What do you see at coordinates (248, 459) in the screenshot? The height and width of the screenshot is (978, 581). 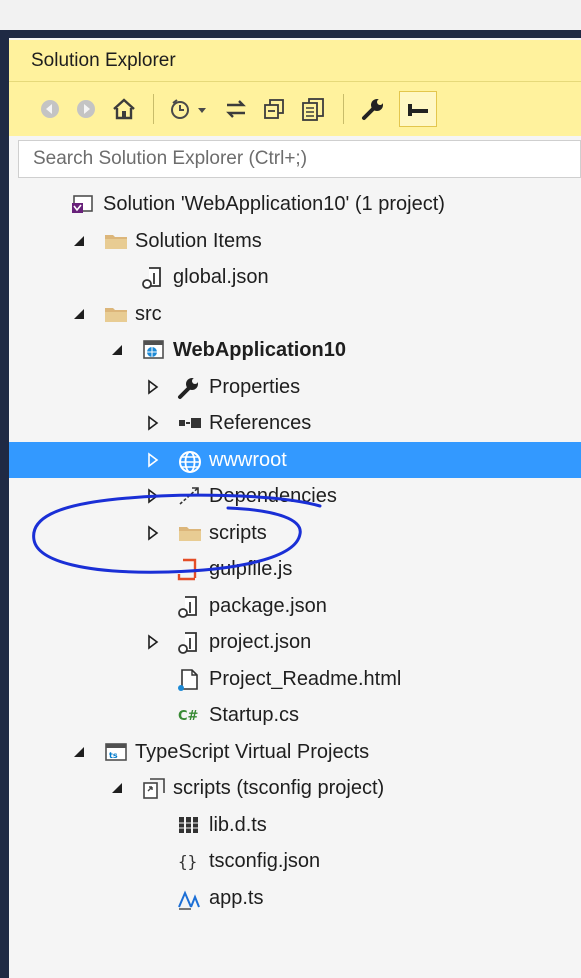 I see `tree-item-label: wwwroot` at bounding box center [248, 459].